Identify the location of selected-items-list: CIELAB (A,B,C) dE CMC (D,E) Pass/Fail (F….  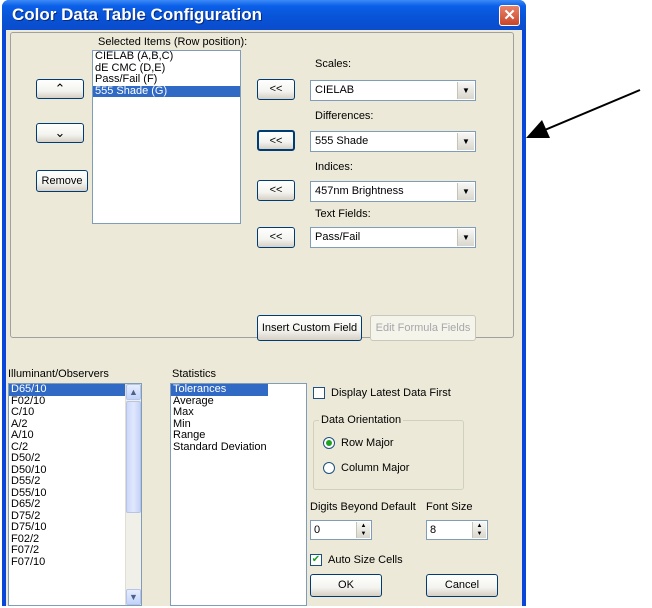
(166, 137).